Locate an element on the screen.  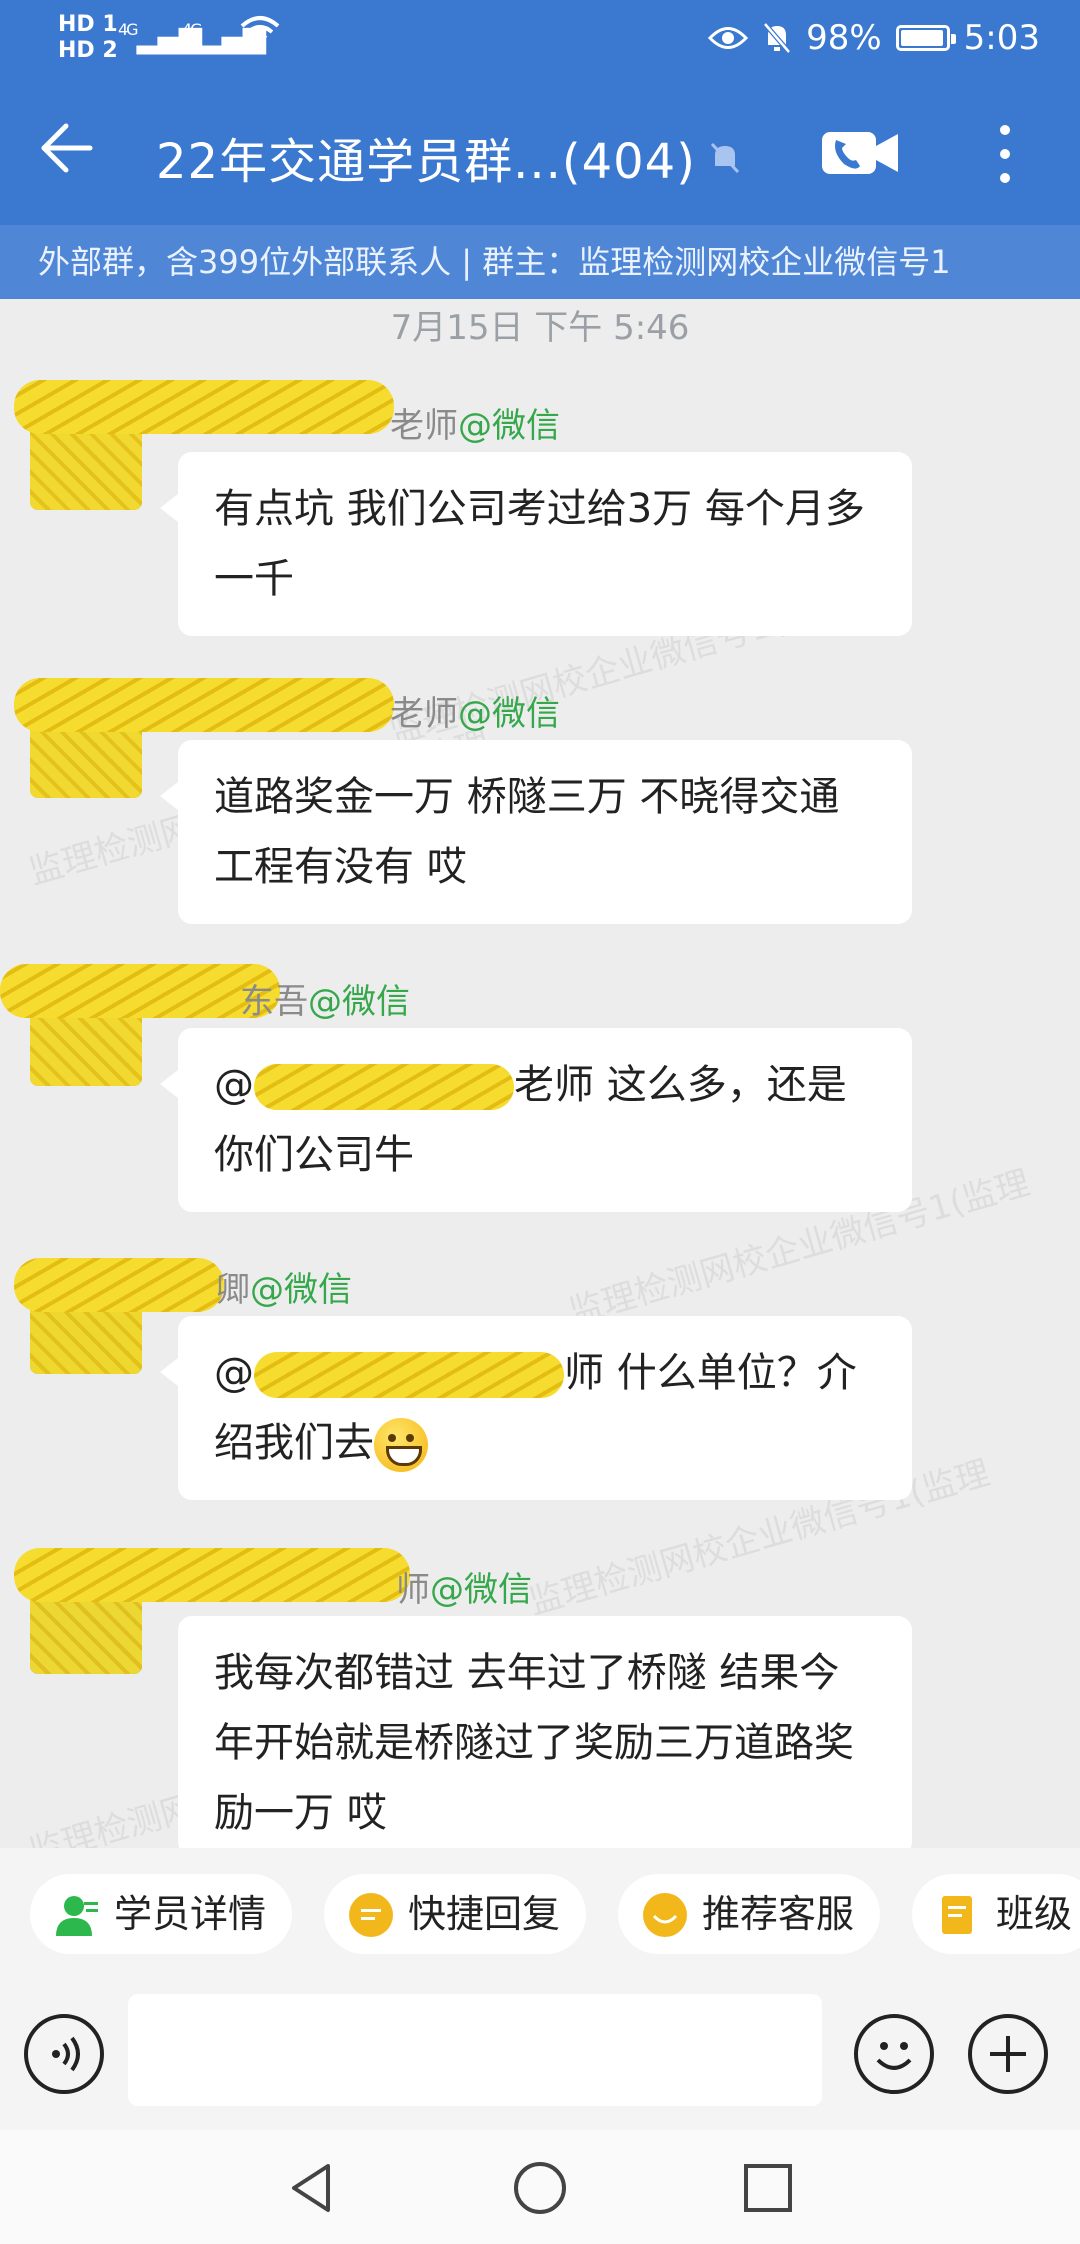
chip-label: 推荐客服 is located at coordinates (778, 1914).